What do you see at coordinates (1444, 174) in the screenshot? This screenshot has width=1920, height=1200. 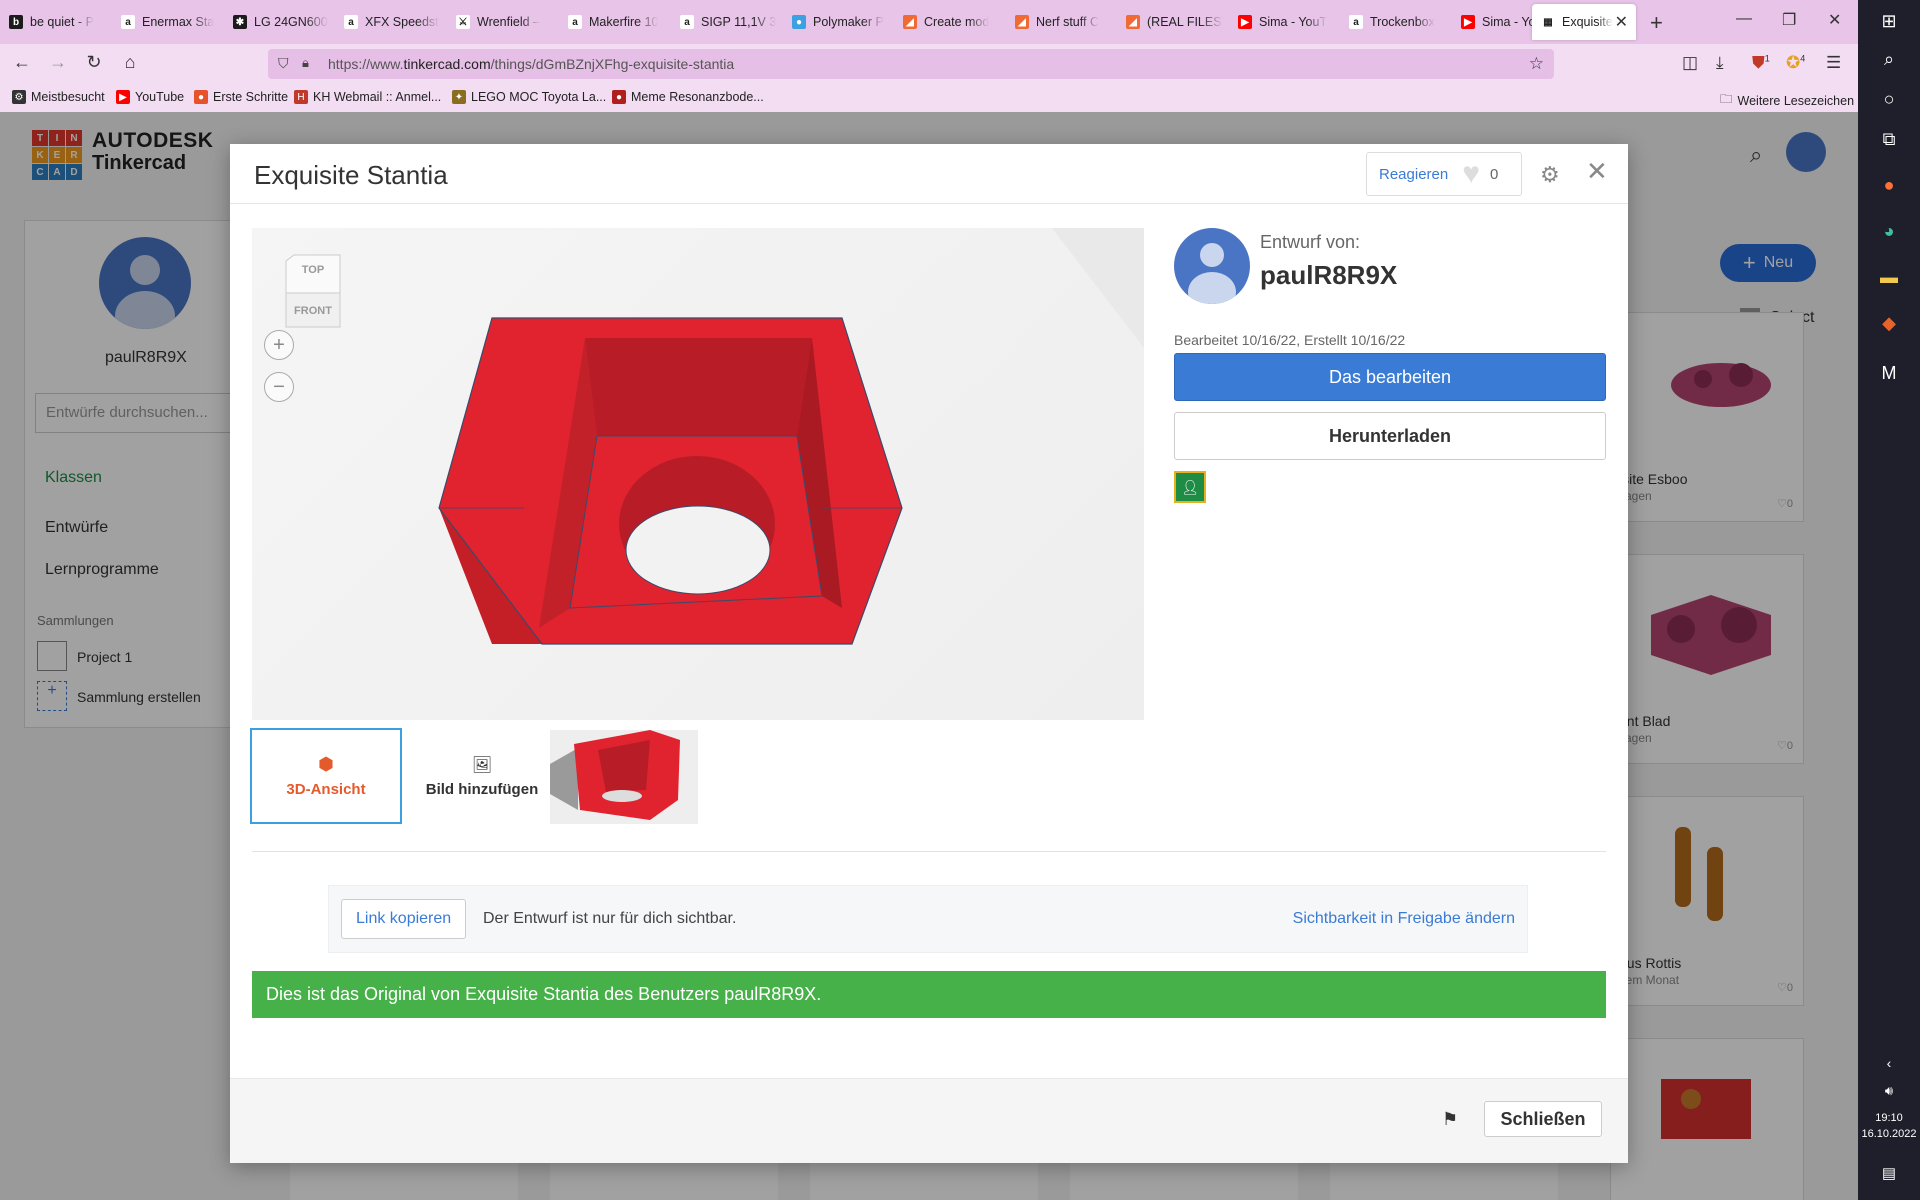 I see `react-button: Reagieren ♥ 0` at bounding box center [1444, 174].